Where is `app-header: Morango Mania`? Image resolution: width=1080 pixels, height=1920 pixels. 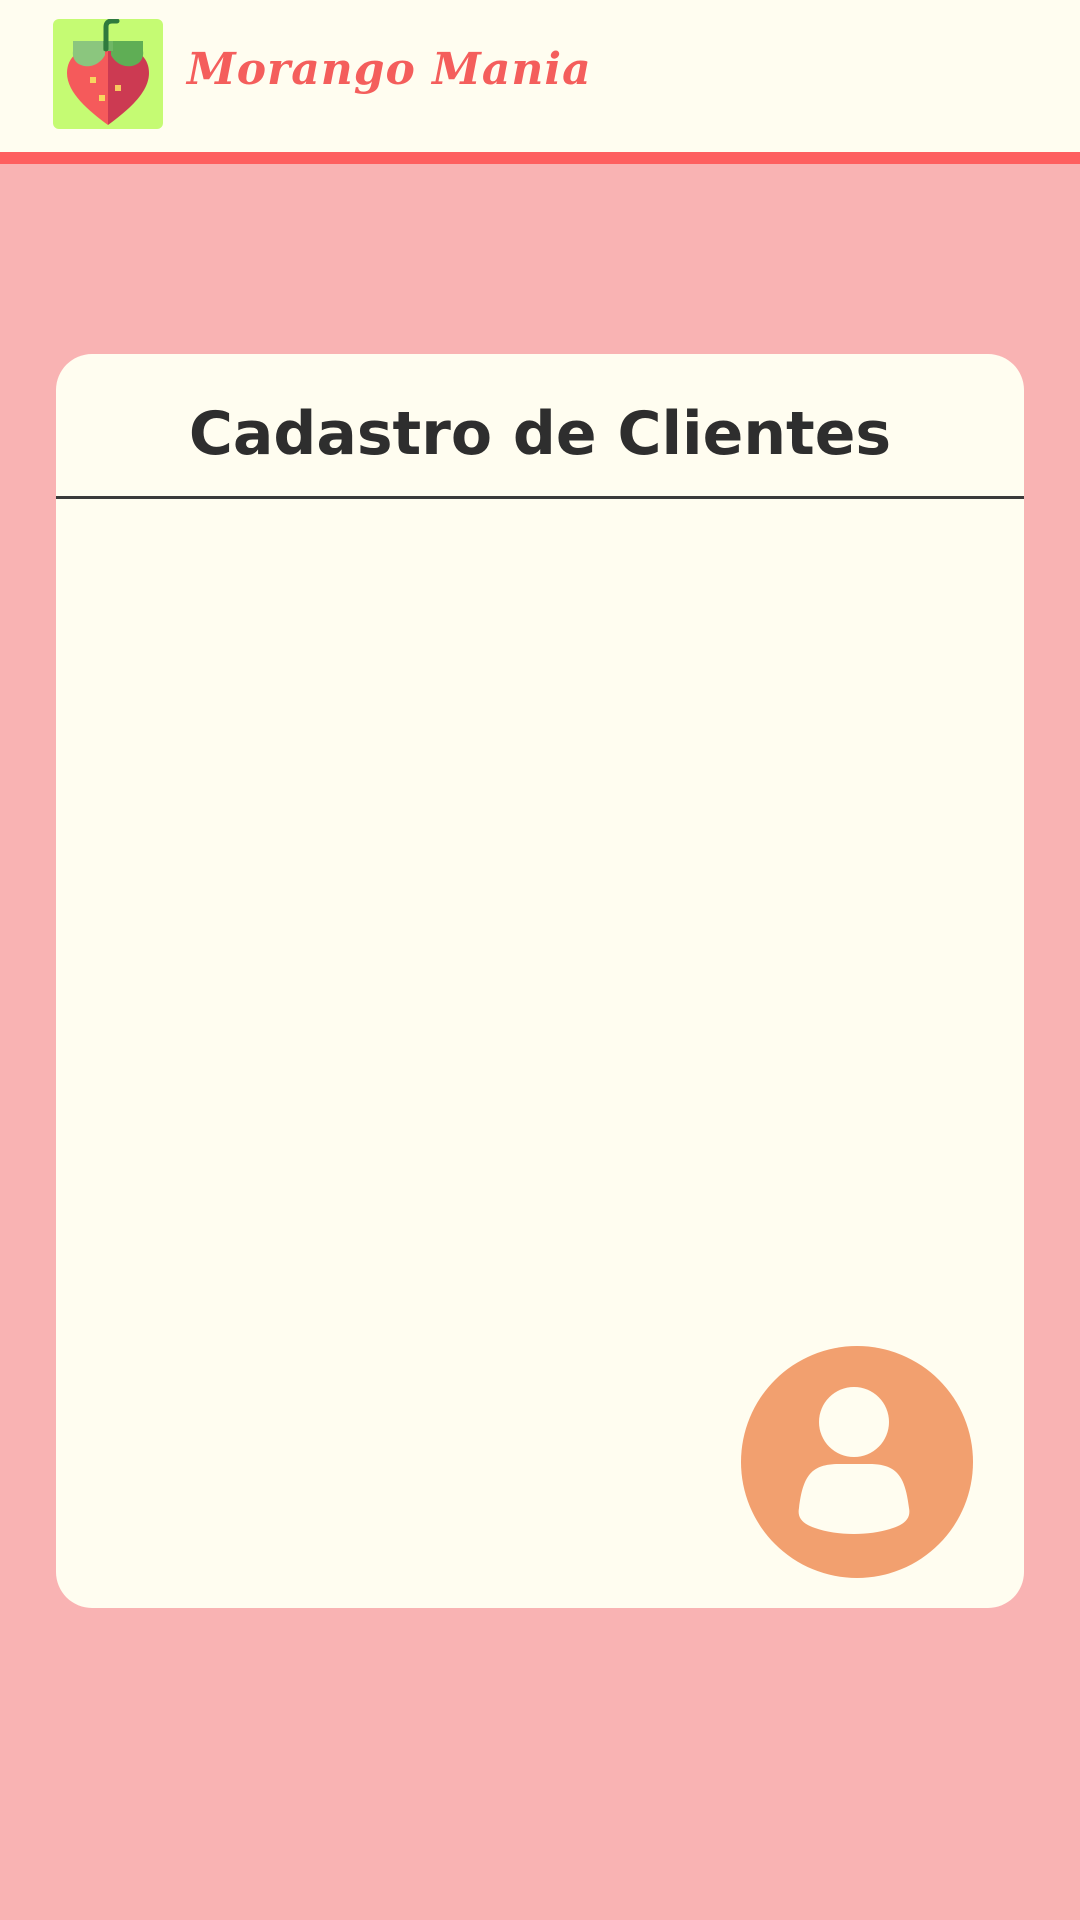
app-header: Morango Mania is located at coordinates (540, 76).